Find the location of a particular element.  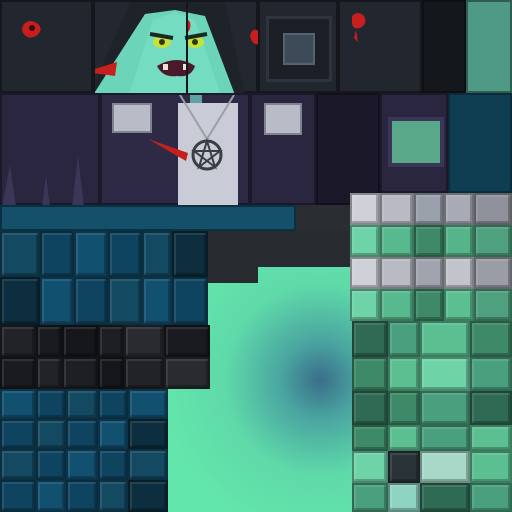

body-left-panel is located at coordinates (50, 150).